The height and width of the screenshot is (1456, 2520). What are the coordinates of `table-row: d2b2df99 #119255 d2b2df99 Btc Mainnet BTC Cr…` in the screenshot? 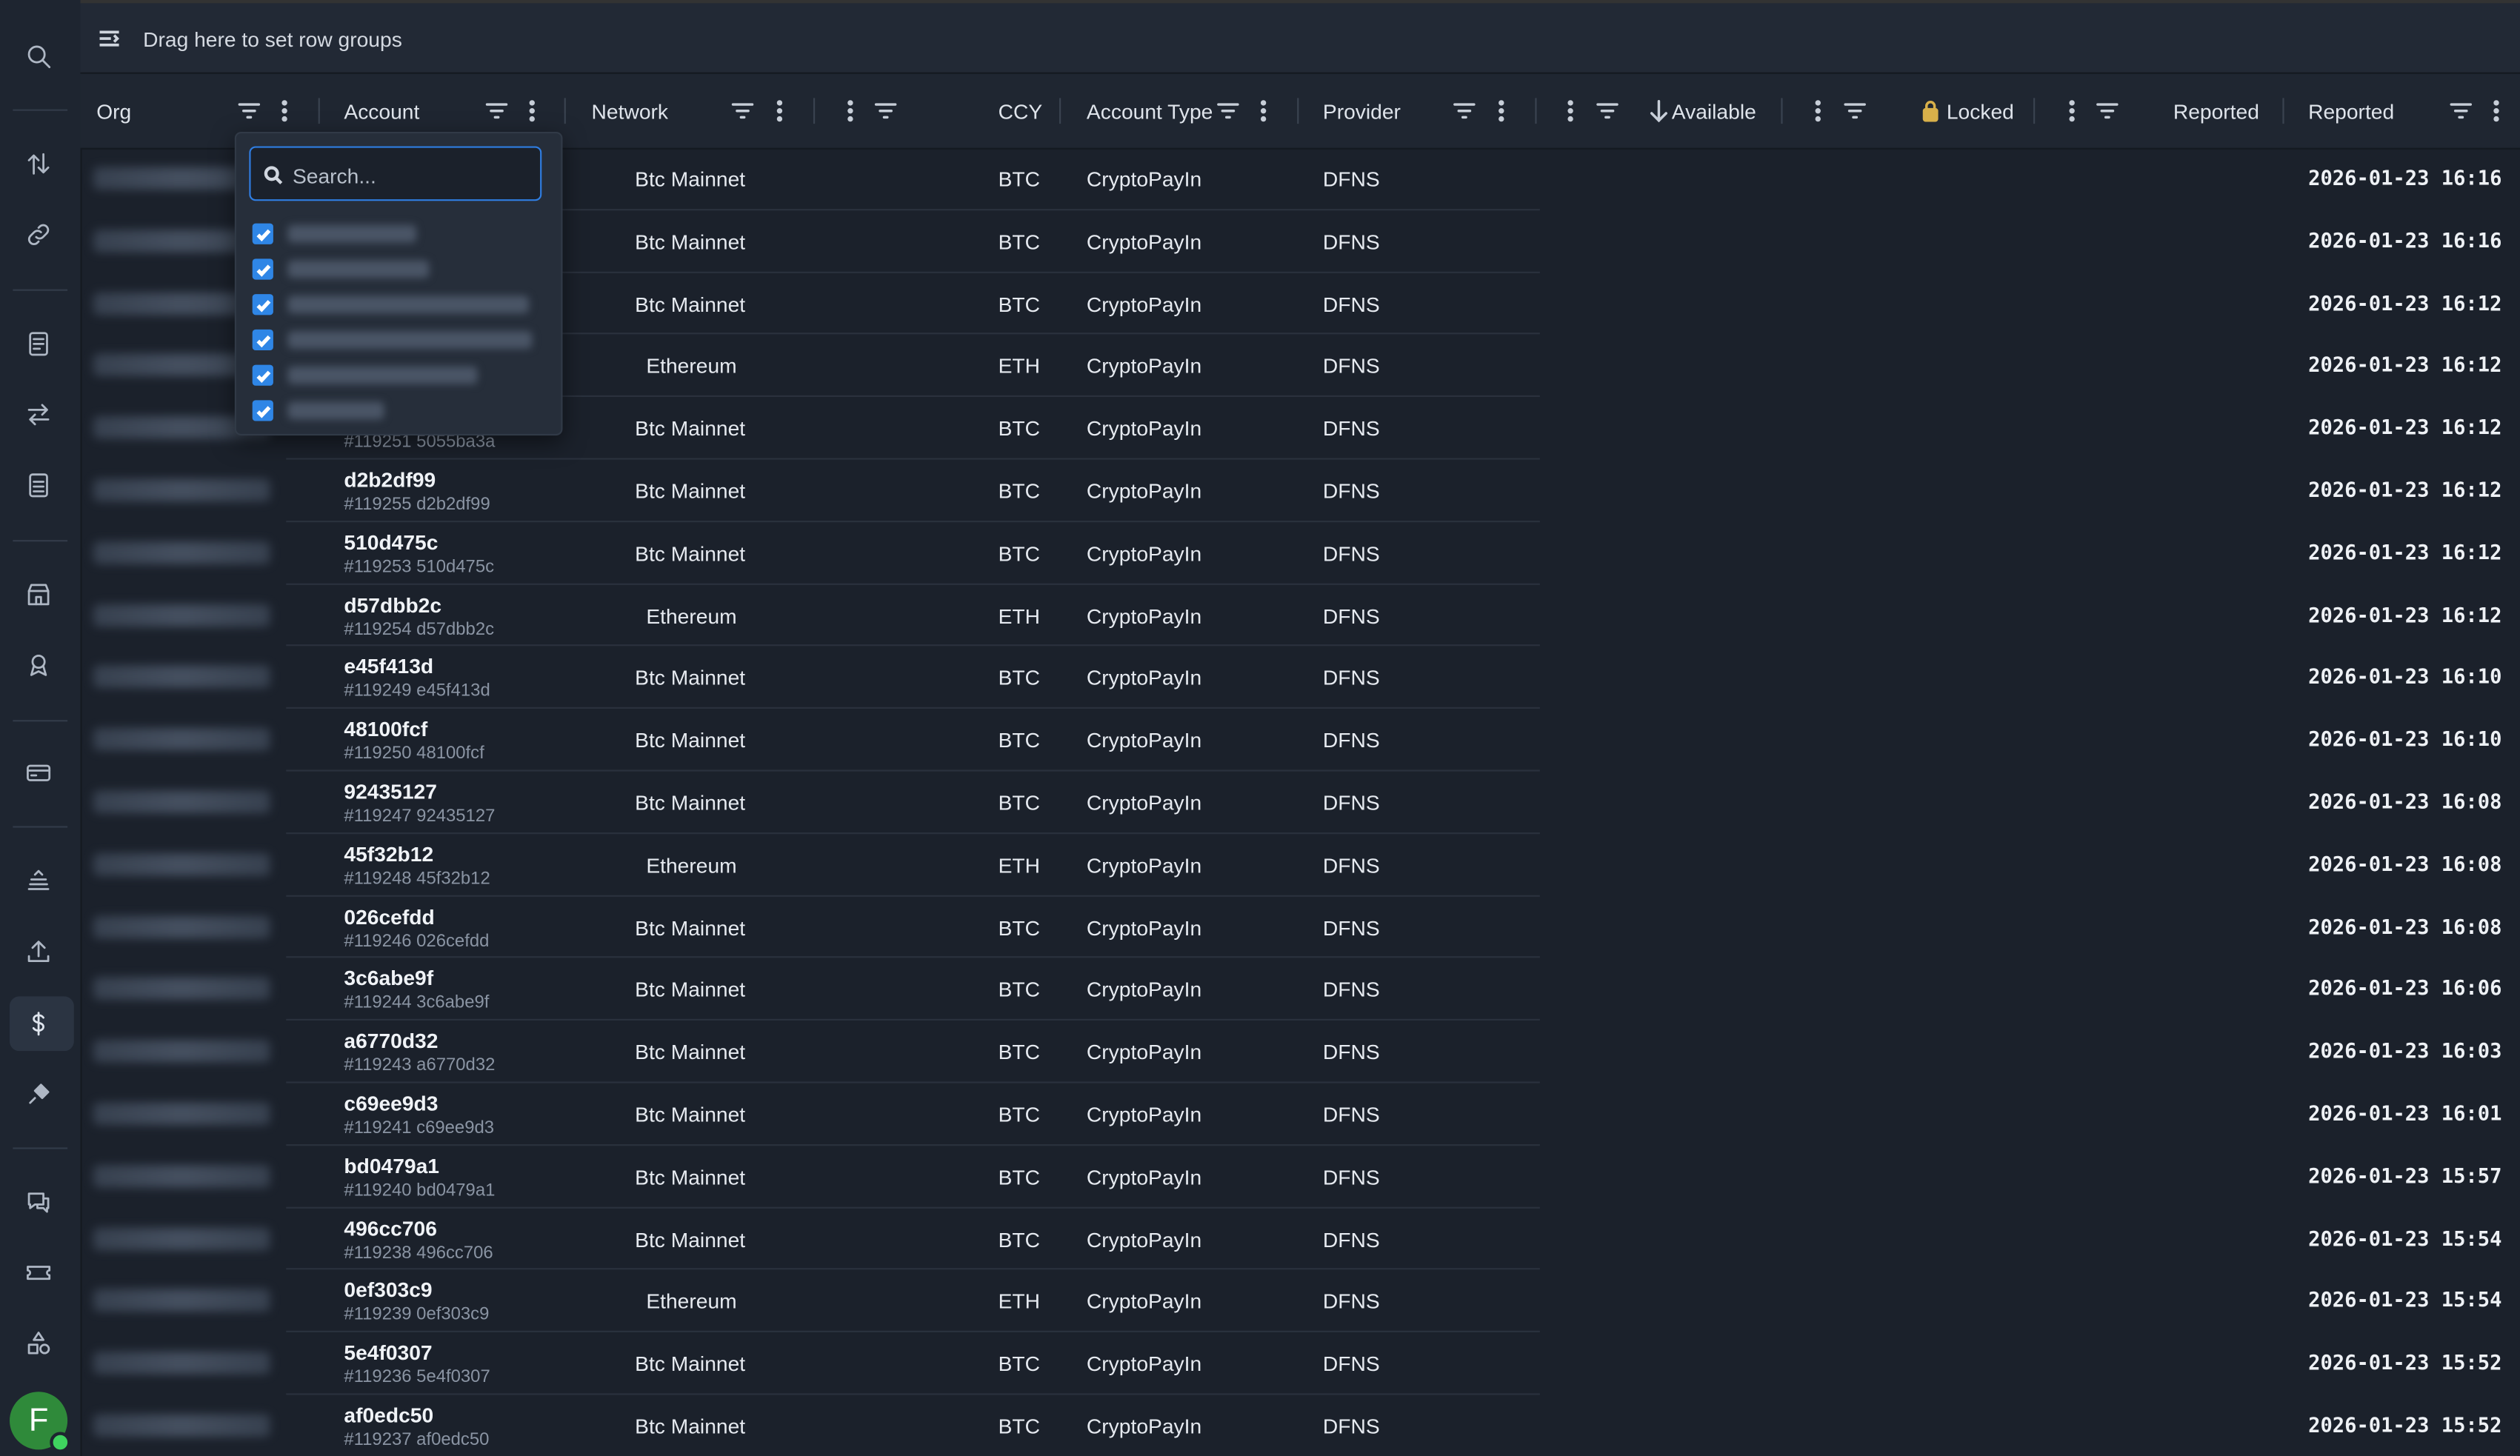 It's located at (1300, 491).